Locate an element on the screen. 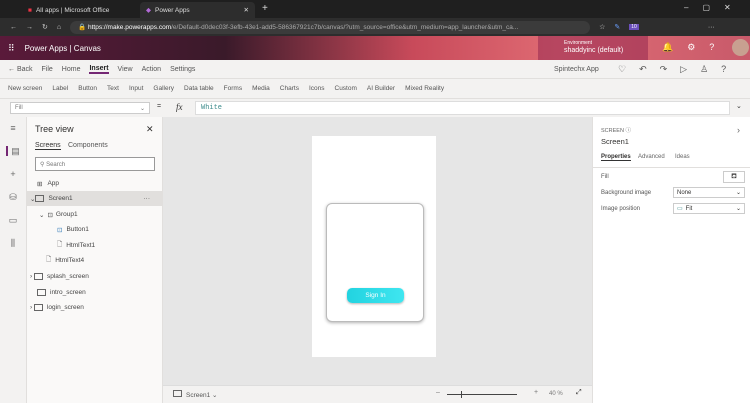 The width and height of the screenshot is (750, 403). search-input: ⚲ Search is located at coordinates (95, 164).